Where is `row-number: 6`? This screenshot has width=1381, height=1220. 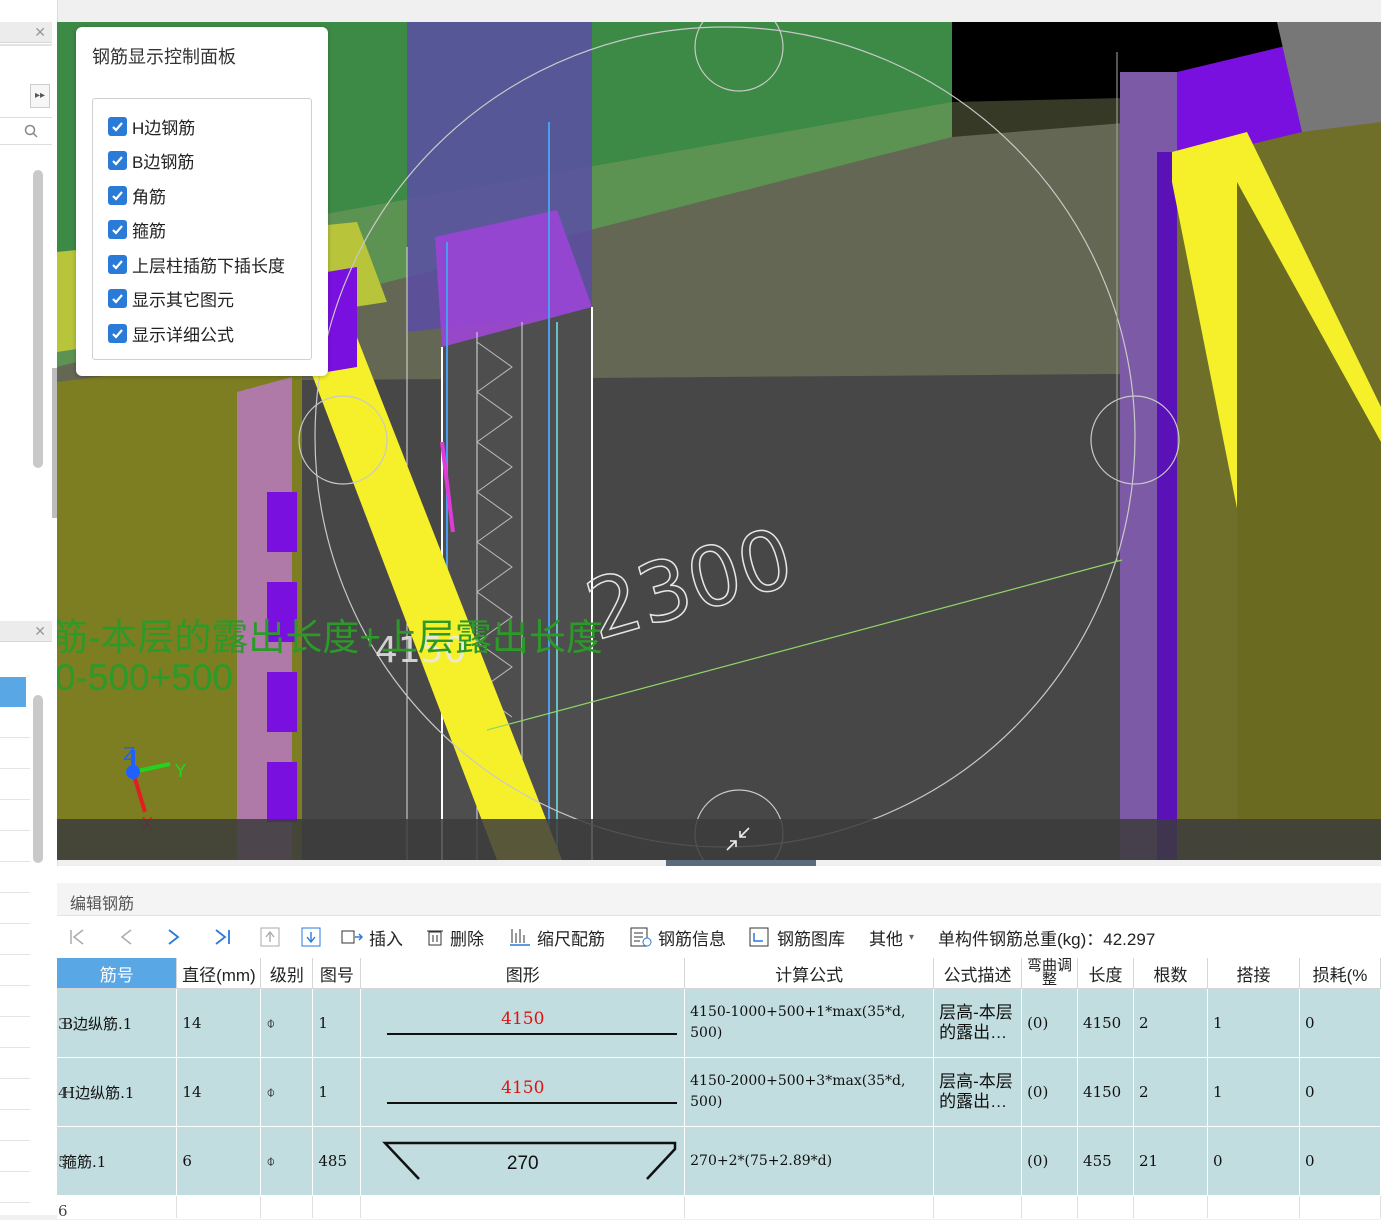 row-number: 6 is located at coordinates (63, 1211).